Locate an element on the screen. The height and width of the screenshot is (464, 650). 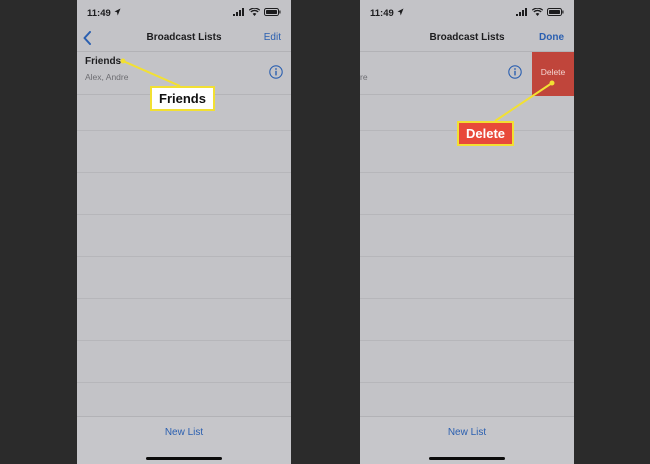
nav-bar: Broadcast Lists Edit is located at coordinates (184, 38).